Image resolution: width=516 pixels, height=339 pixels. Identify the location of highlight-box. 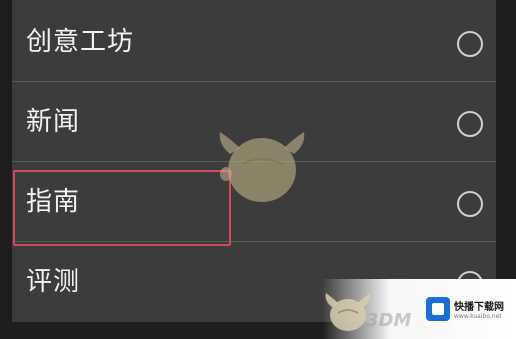
(122, 208).